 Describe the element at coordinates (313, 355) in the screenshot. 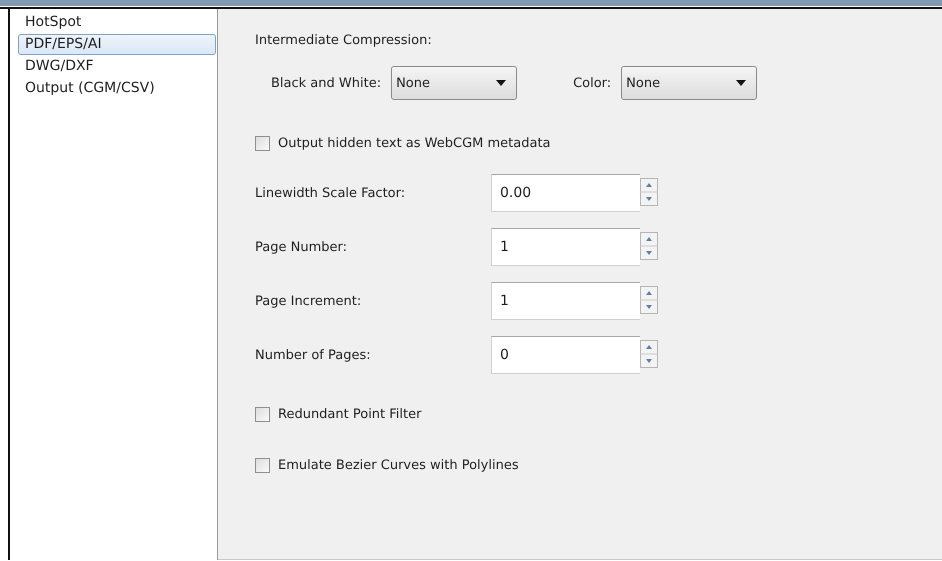

I see `field-label: Number of Pages:` at that location.